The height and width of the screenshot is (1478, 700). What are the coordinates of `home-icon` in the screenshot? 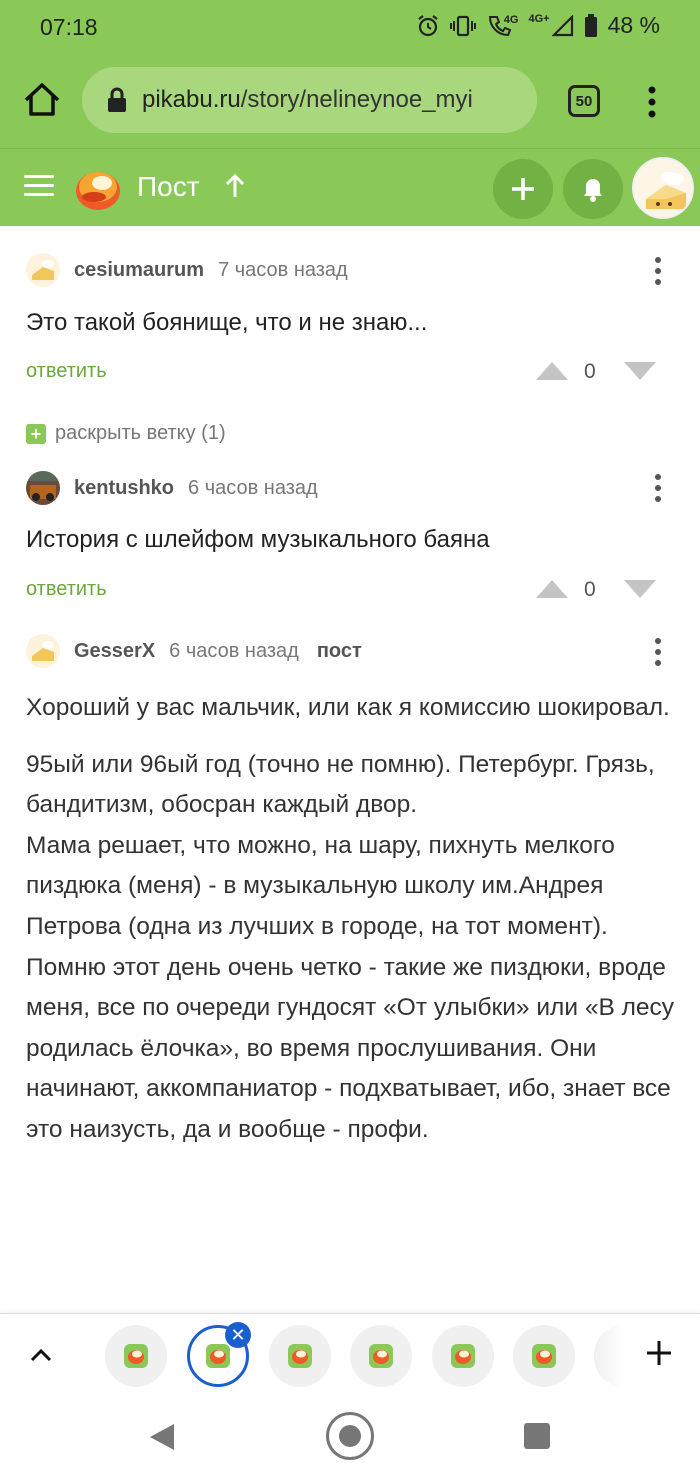 It's located at (42, 100).